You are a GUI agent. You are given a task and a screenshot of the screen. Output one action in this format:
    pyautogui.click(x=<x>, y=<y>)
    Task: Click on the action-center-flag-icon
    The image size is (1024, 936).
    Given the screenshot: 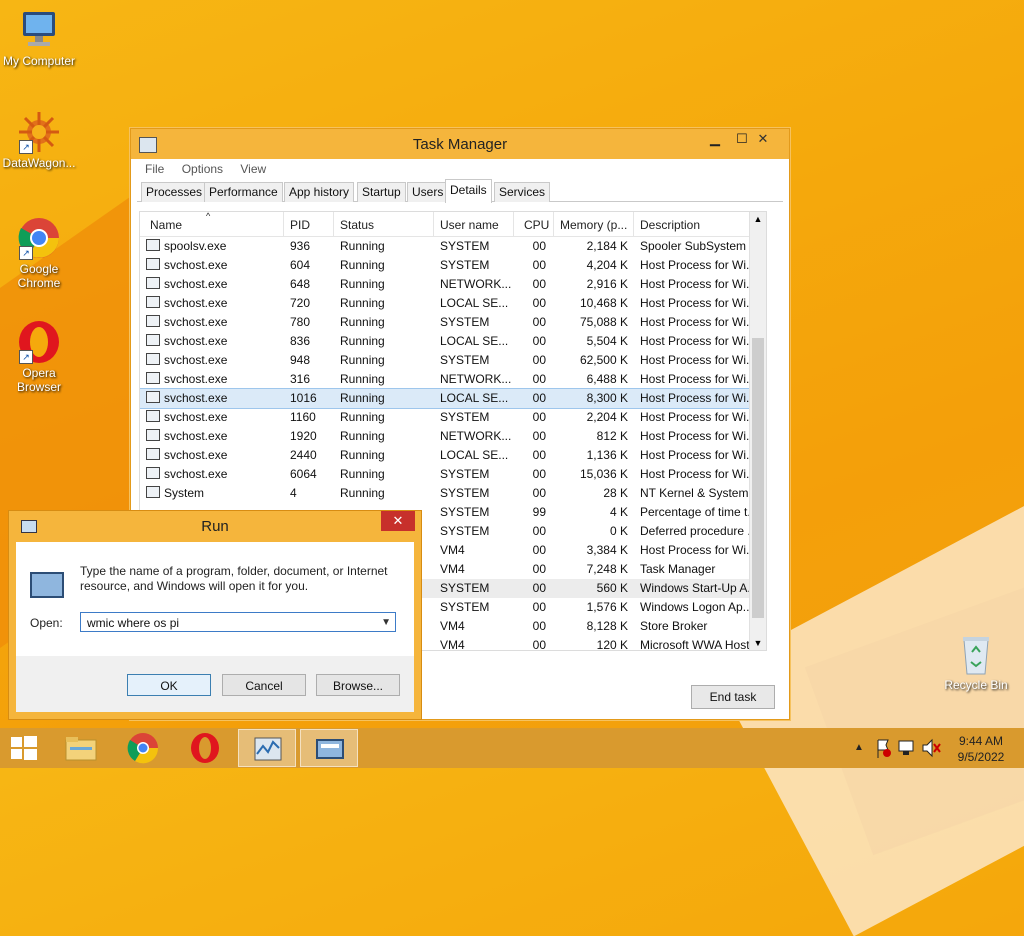 What is the action you would take?
    pyautogui.click(x=883, y=748)
    